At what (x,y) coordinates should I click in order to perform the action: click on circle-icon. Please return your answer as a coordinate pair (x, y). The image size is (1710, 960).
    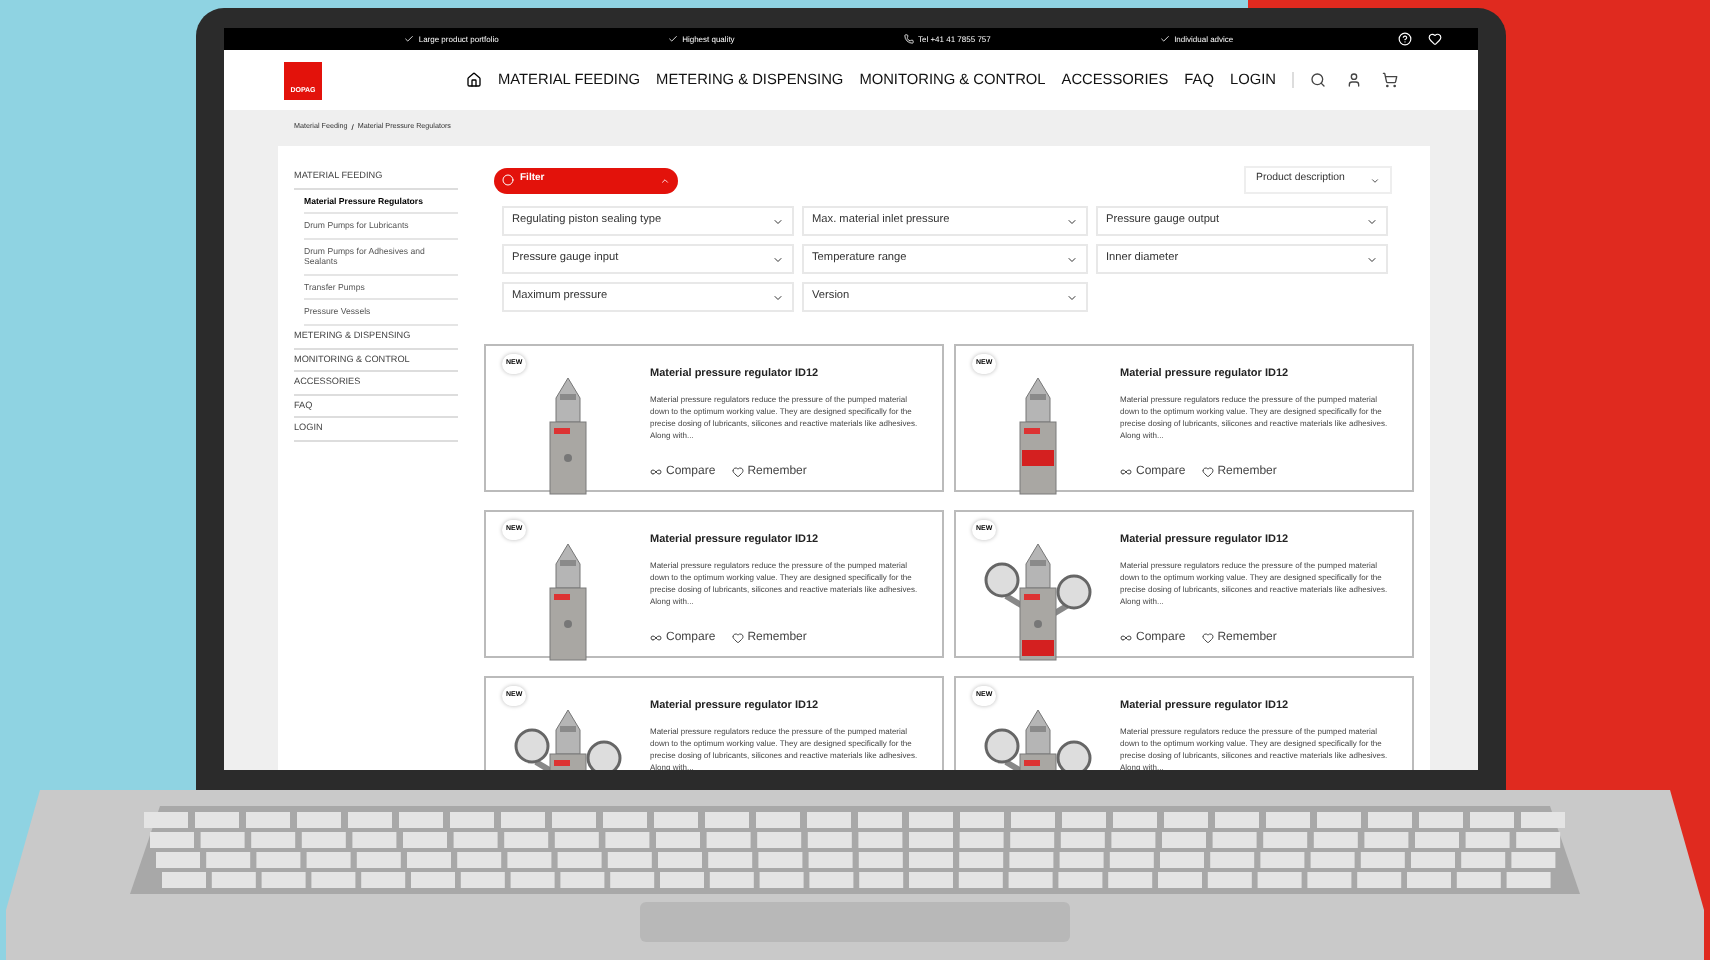
    Looking at the image, I should click on (508, 180).